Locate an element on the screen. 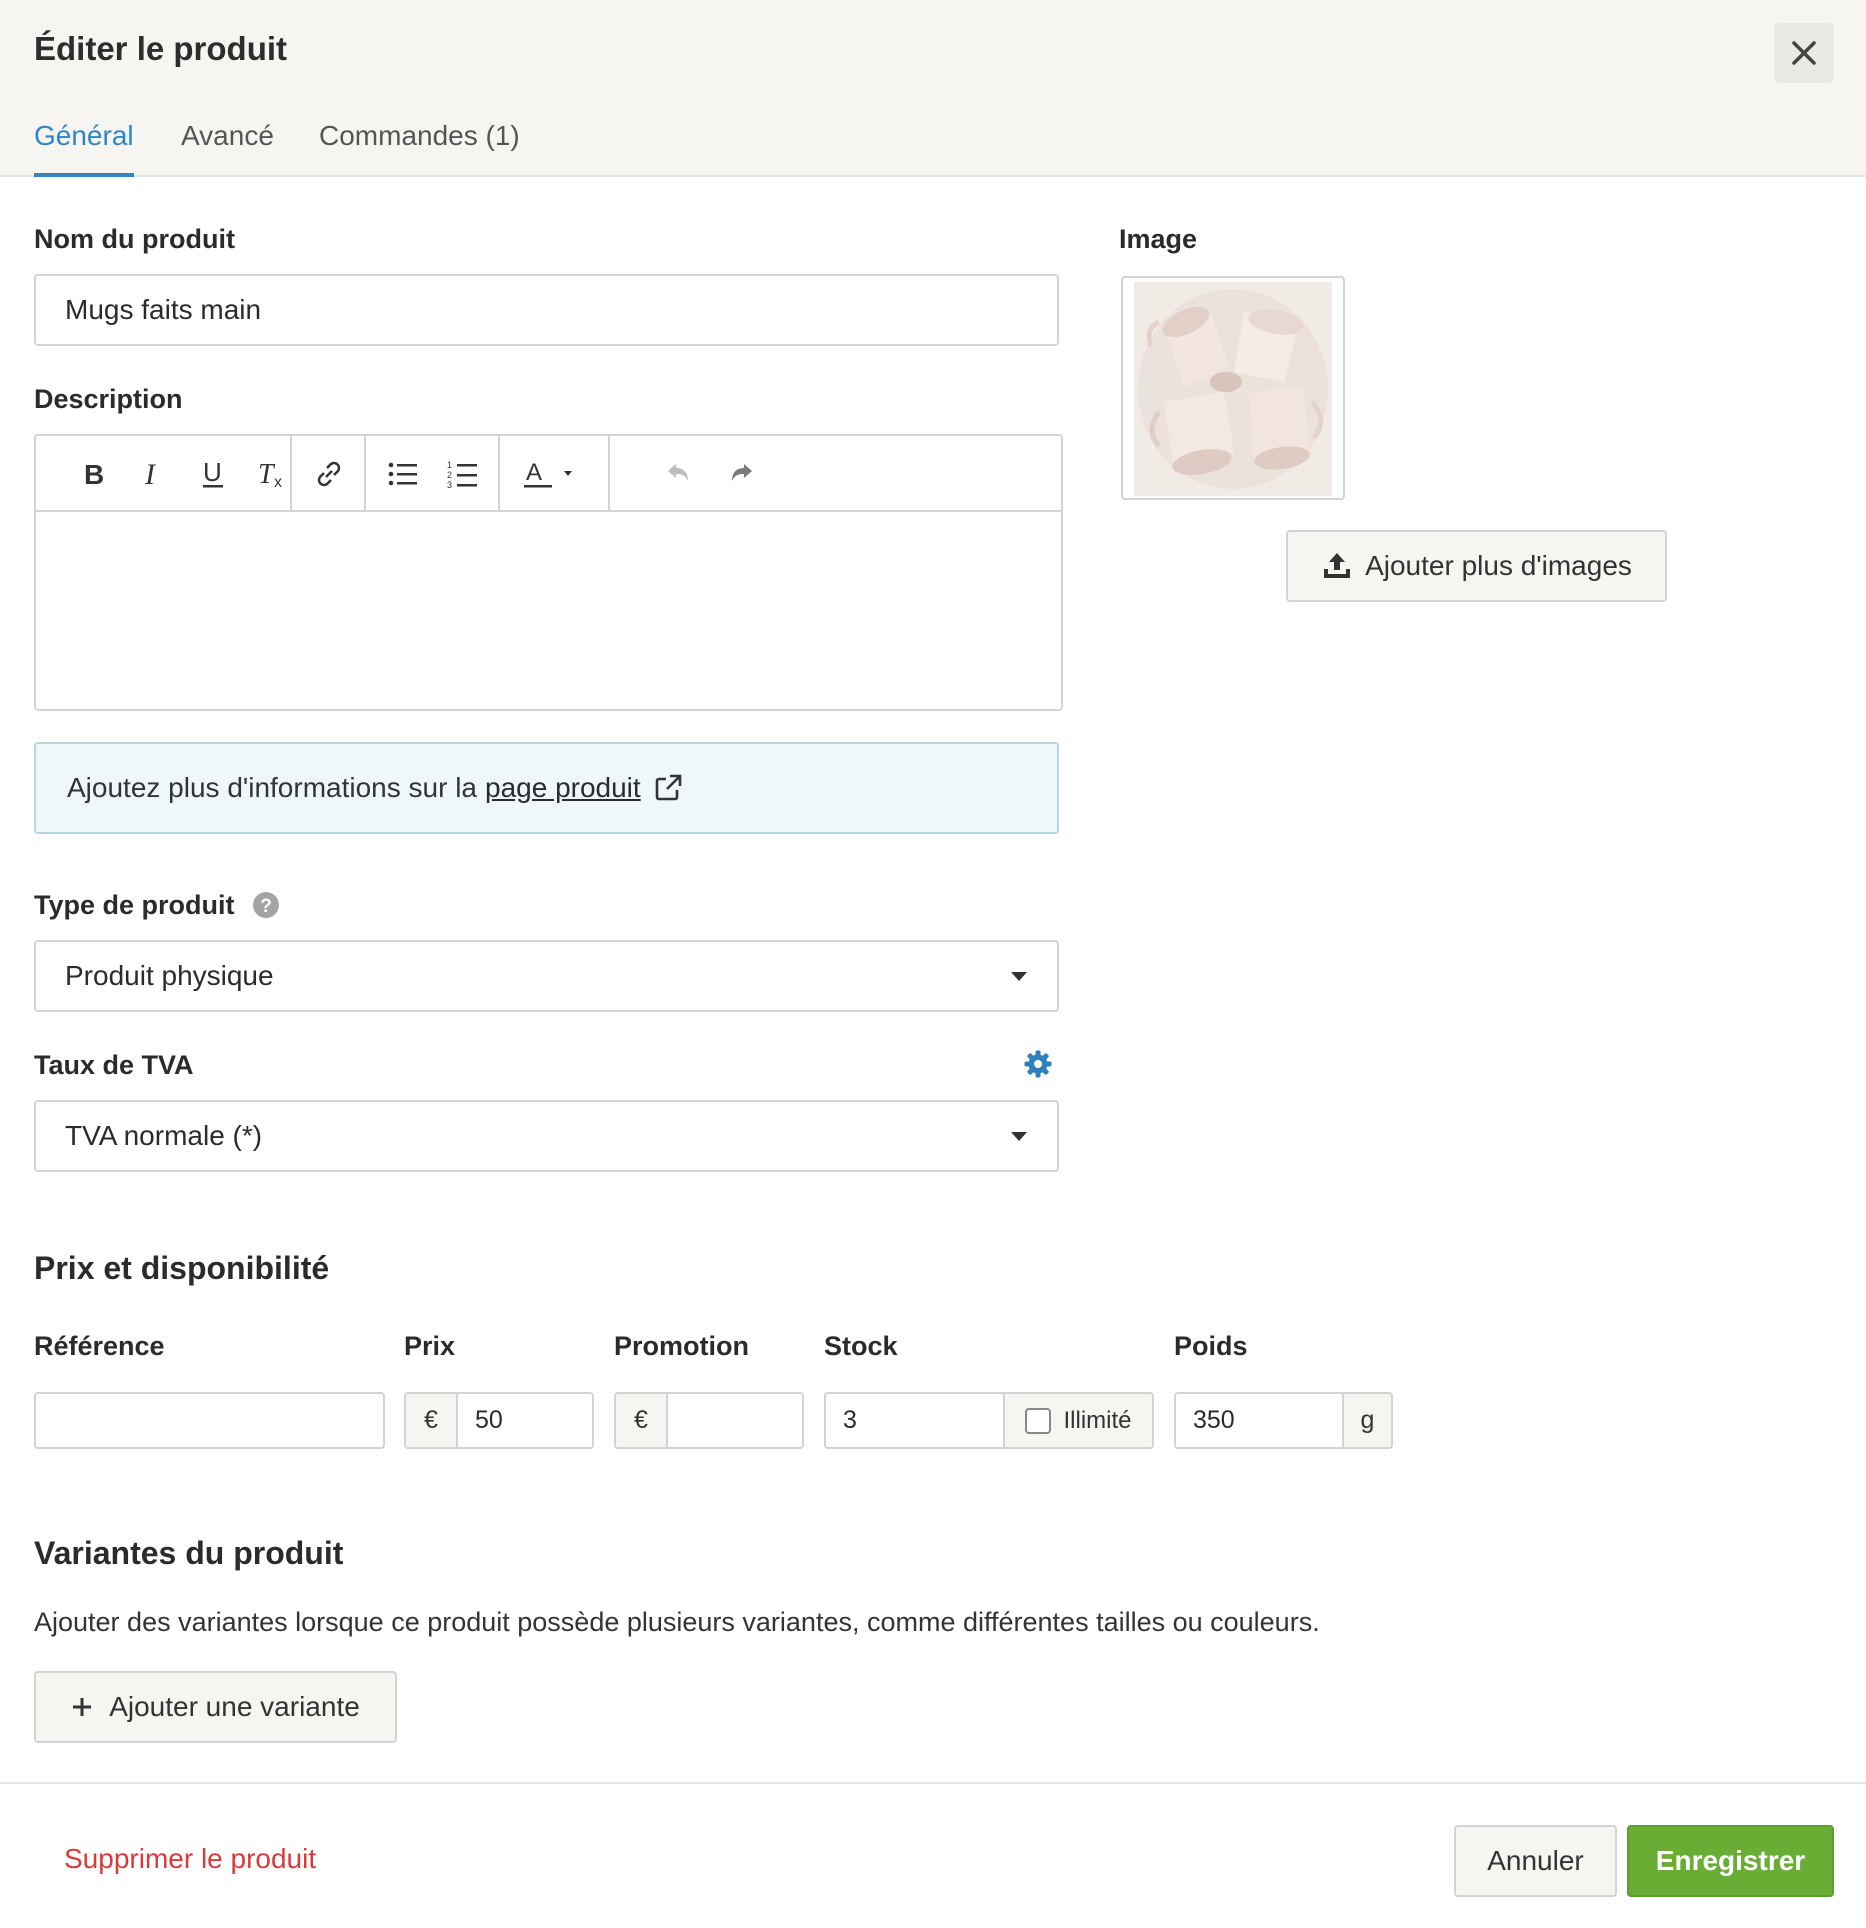 The width and height of the screenshot is (1866, 1928). svg-text: A is located at coordinates (534, 472).